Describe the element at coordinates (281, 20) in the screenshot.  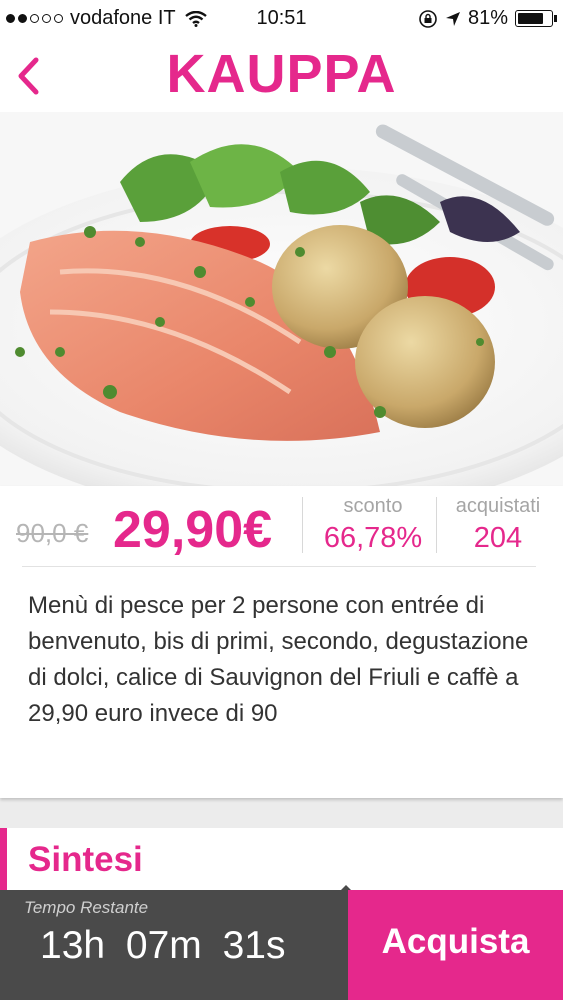
I see `status-bar: vodafone IT 10:51 81%` at that location.